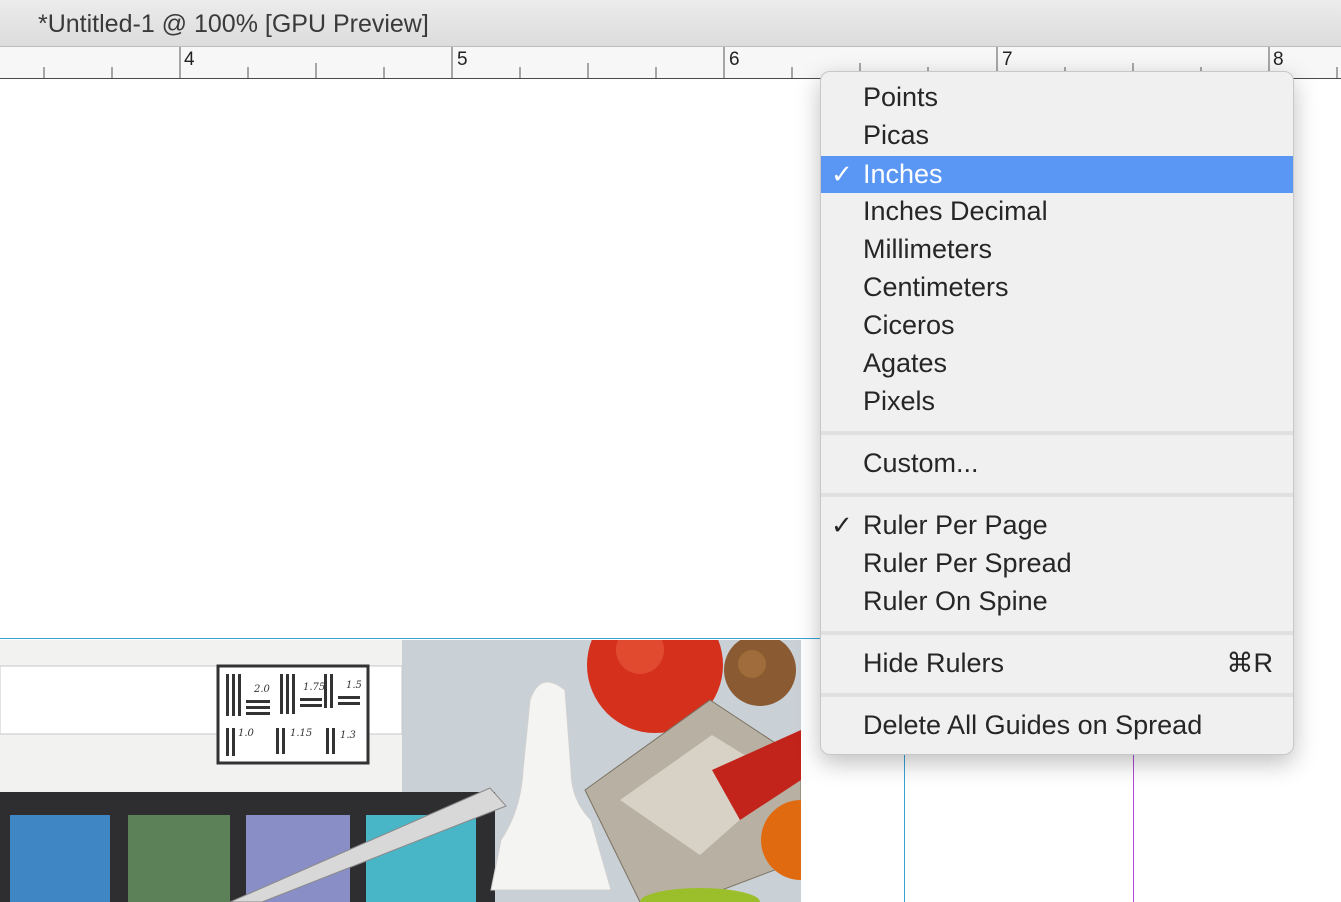 This screenshot has height=902, width=1341. I want to click on horizontal-guide, so click(410, 638).